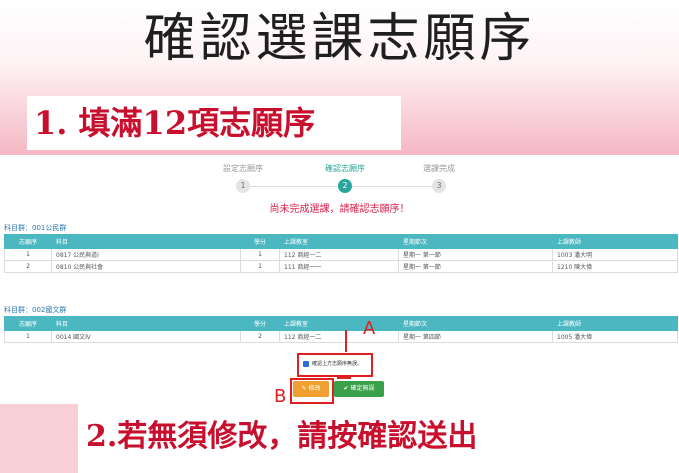 Image resolution: width=679 pixels, height=473 pixels. Describe the element at coordinates (346, 341) in the screenshot. I see `annotation-arrow-a` at that location.